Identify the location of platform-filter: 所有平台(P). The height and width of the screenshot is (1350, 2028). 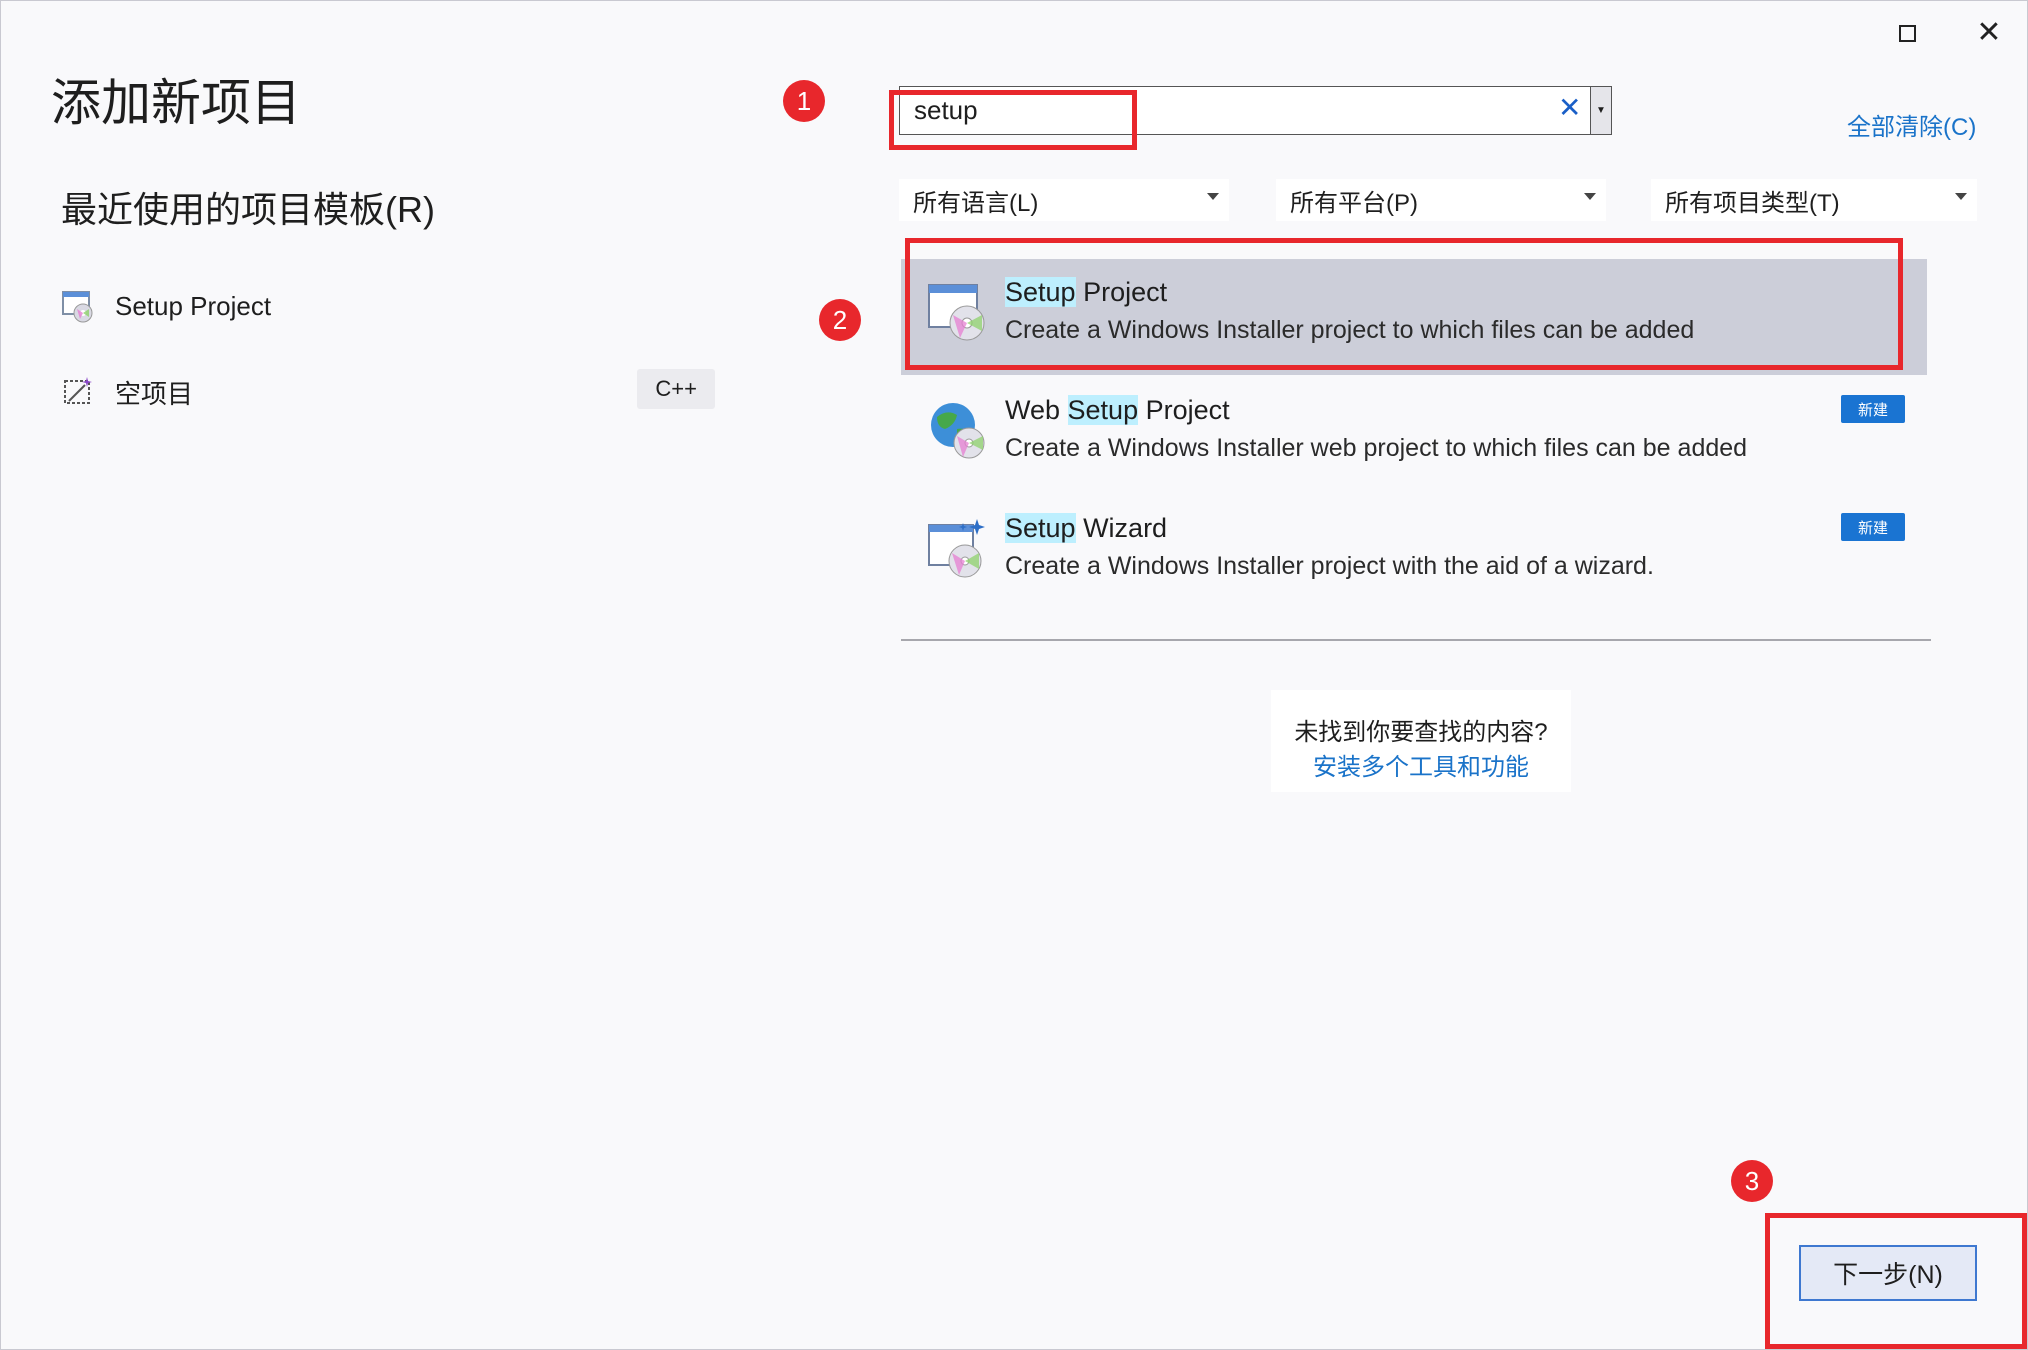
(1441, 200).